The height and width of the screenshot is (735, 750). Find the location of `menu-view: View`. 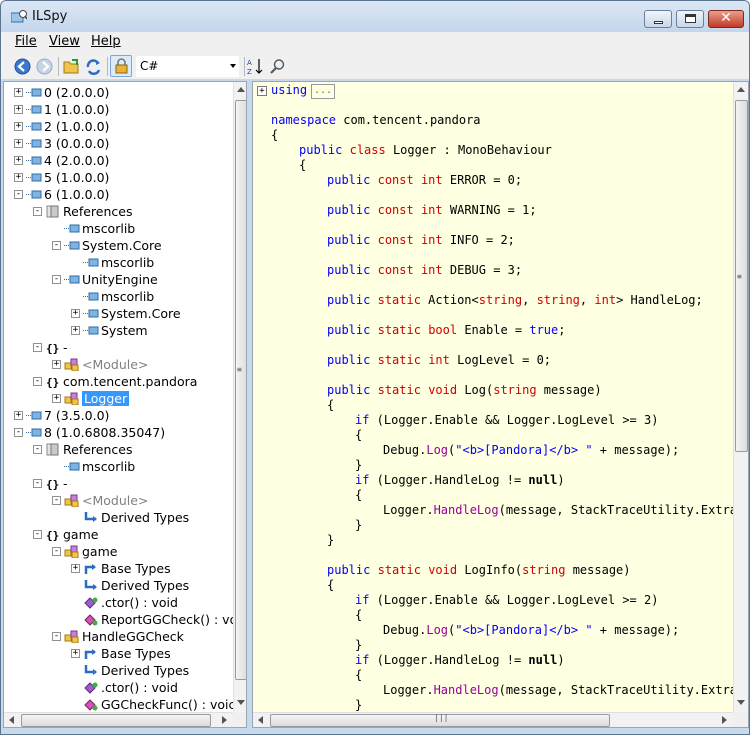

menu-view: View is located at coordinates (64, 41).